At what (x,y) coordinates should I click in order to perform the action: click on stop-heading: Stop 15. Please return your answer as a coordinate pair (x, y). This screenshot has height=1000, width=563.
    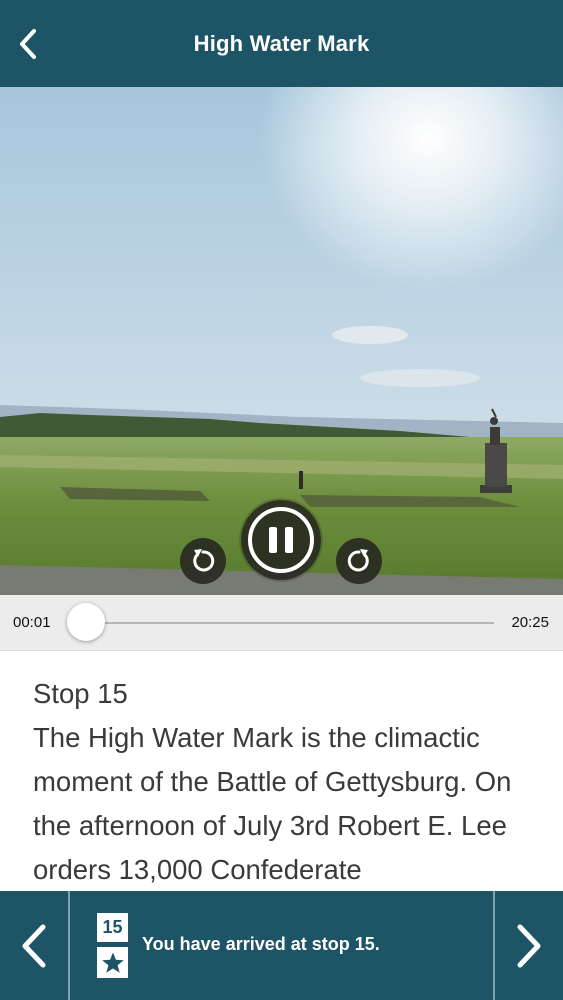
    Looking at the image, I should click on (80, 693).